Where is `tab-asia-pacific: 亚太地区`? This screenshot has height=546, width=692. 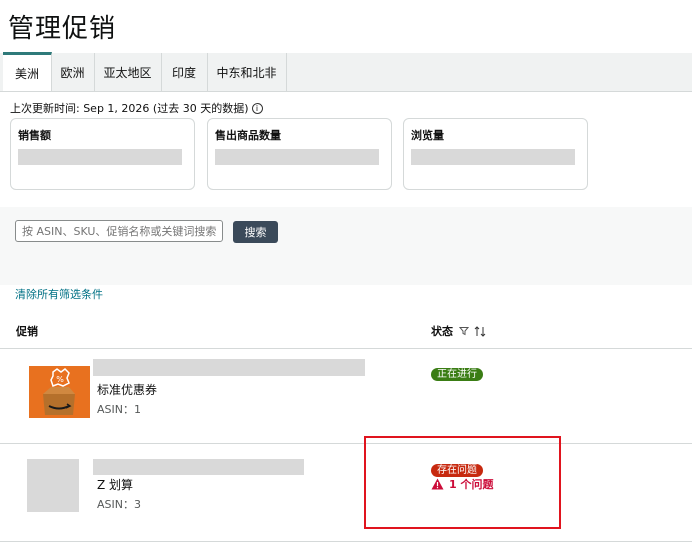 tab-asia-pacific: 亚太地区 is located at coordinates (128, 72).